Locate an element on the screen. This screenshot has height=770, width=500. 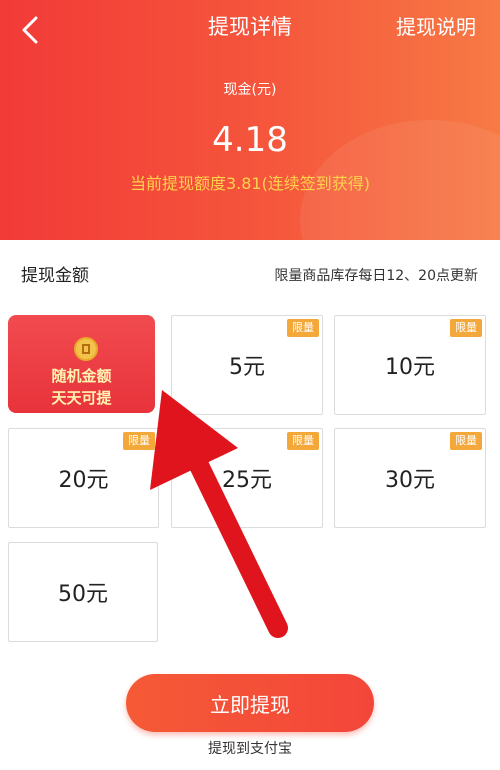
withdraw-now-button: 立即提现 is located at coordinates (250, 703).